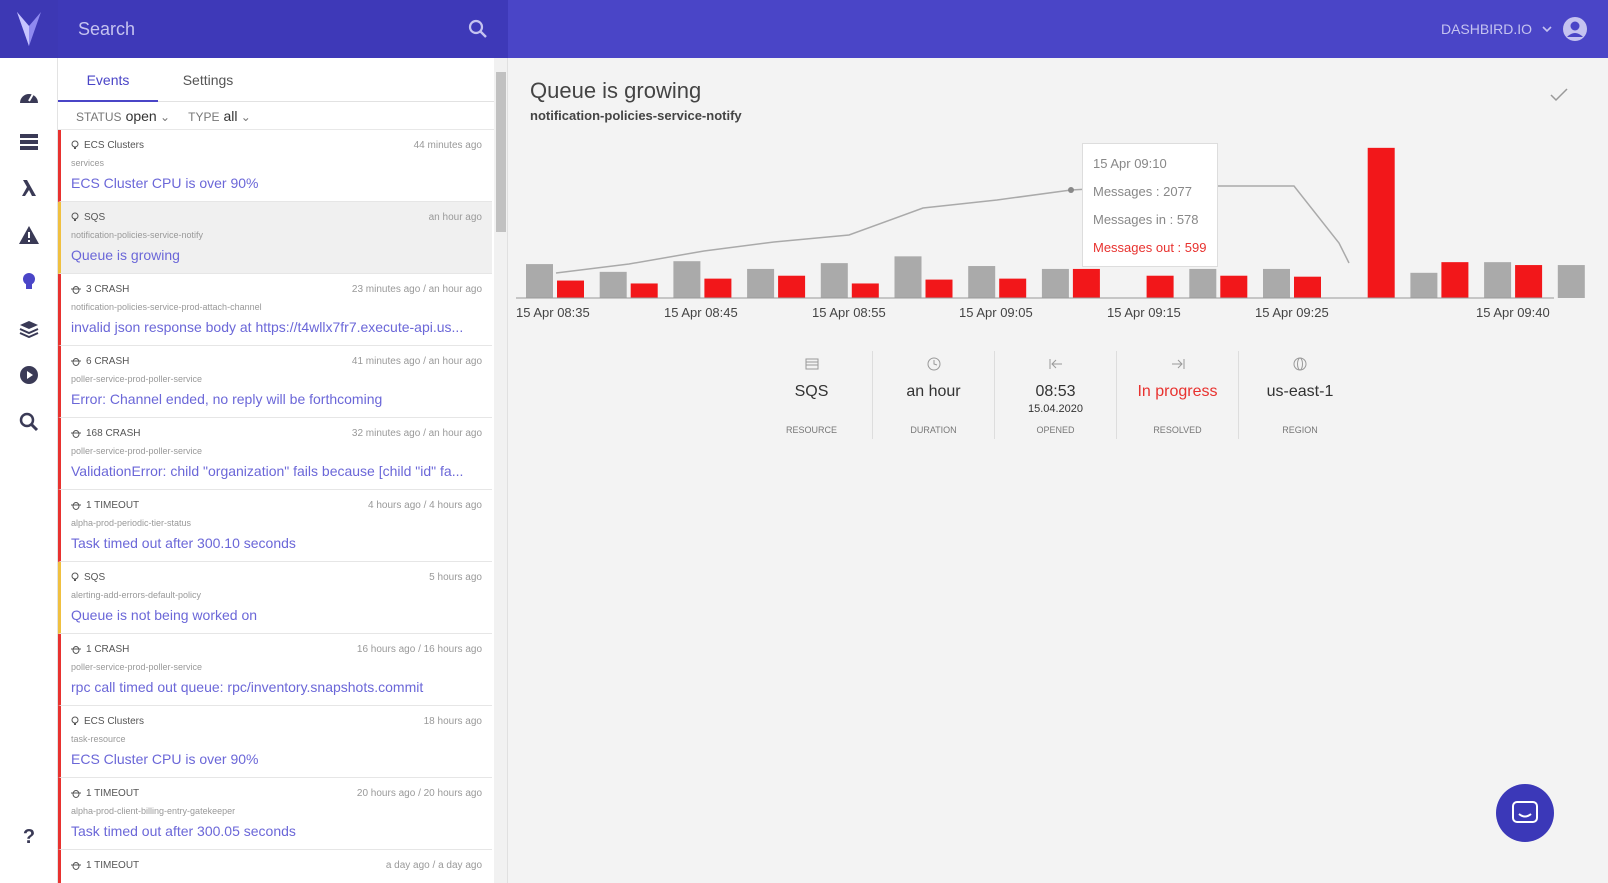 Image resolution: width=1608 pixels, height=883 pixels. What do you see at coordinates (276, 145) in the screenshot?
I see `event-header: ECS Clusters 44 minutes ago` at bounding box center [276, 145].